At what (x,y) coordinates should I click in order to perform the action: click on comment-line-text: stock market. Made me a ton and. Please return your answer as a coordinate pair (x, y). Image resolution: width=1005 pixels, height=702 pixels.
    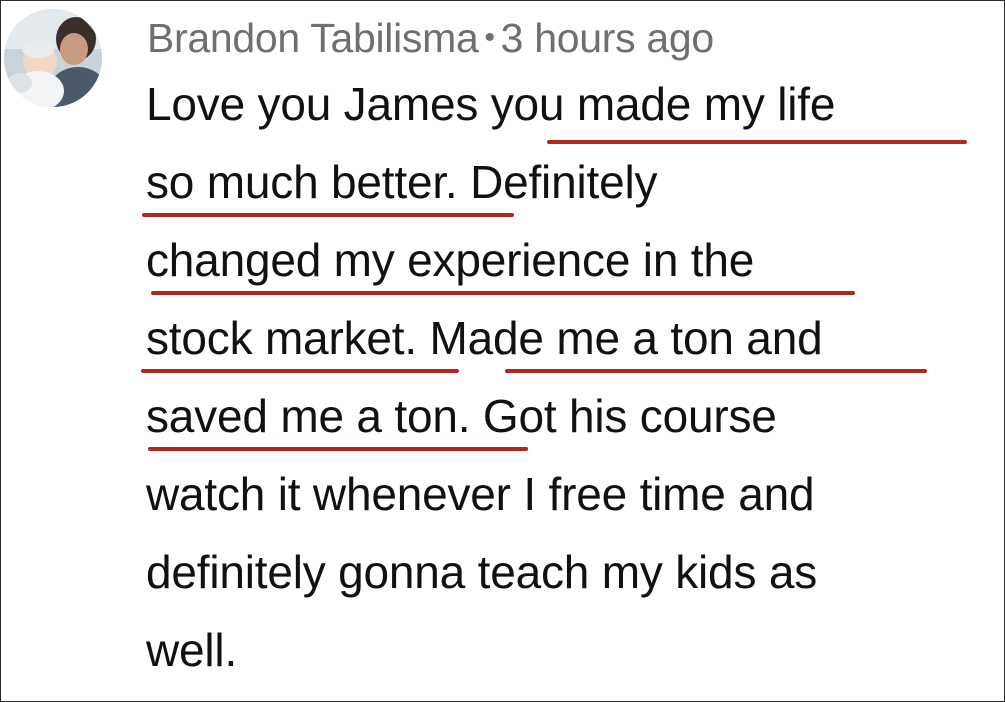
    Looking at the image, I should click on (484, 338).